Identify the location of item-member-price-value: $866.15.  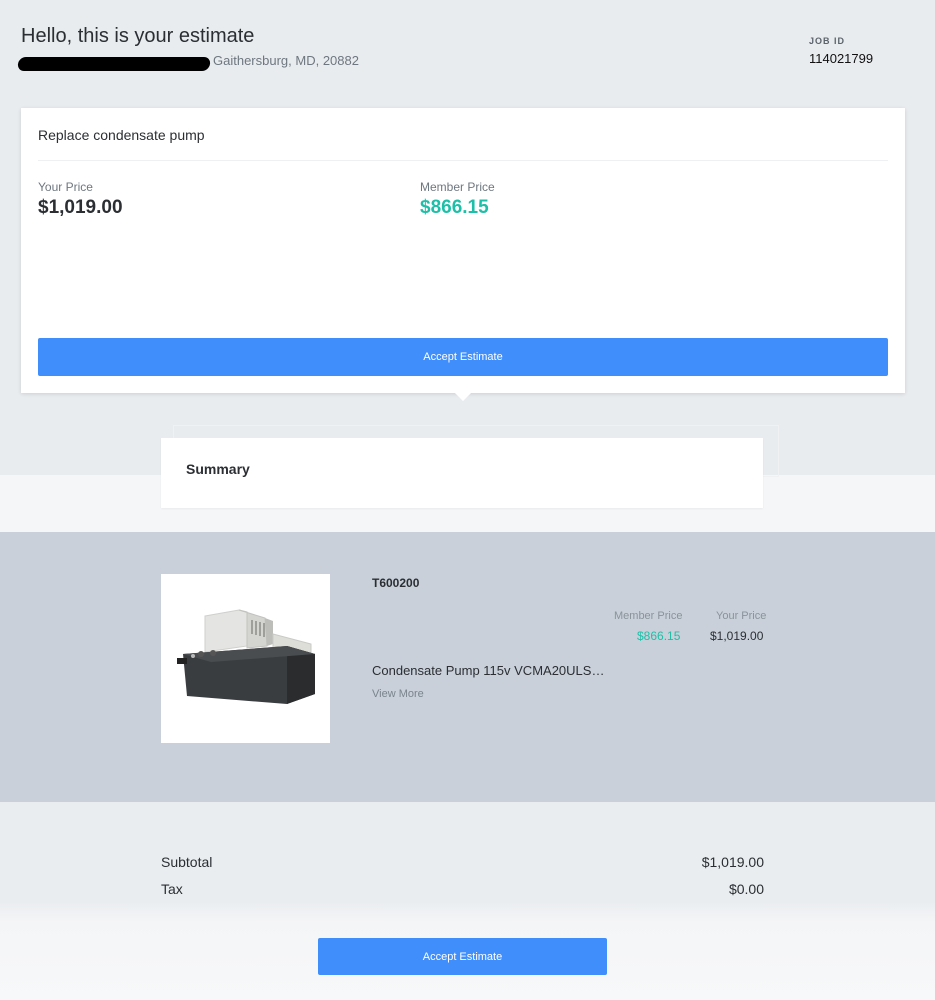
(659, 636).